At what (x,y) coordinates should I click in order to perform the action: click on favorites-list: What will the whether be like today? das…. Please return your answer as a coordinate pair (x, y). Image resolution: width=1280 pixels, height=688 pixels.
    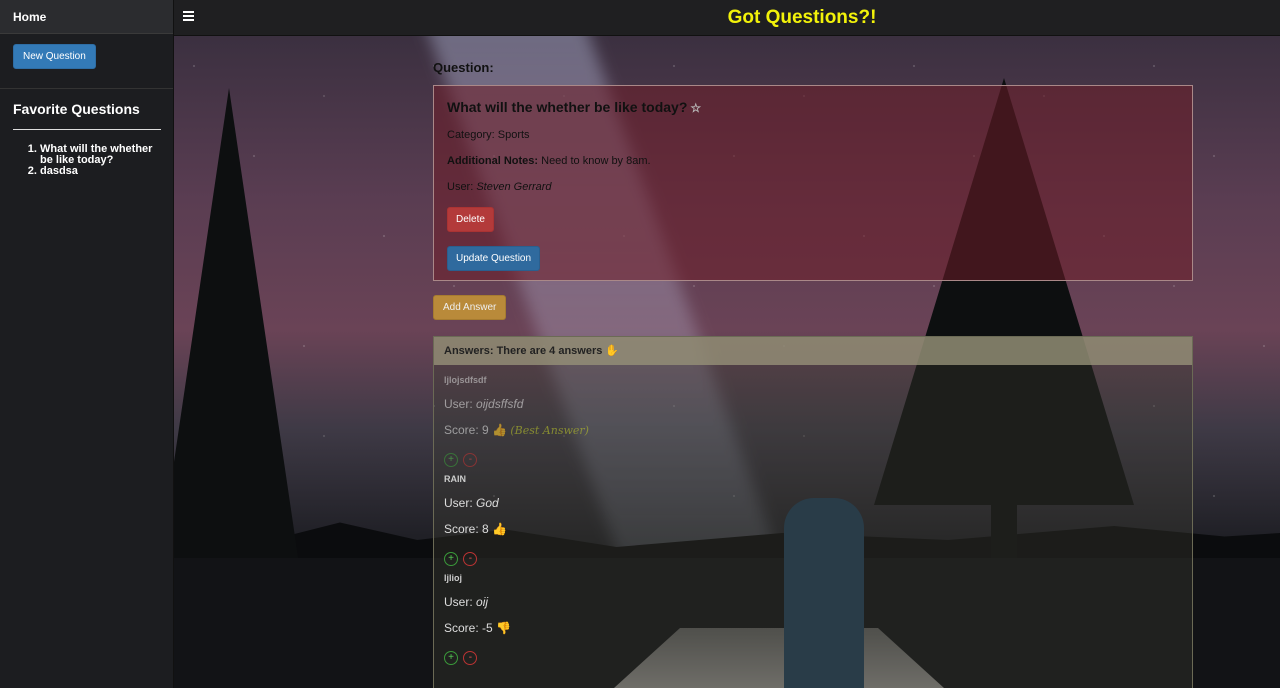
    Looking at the image, I should click on (98, 160).